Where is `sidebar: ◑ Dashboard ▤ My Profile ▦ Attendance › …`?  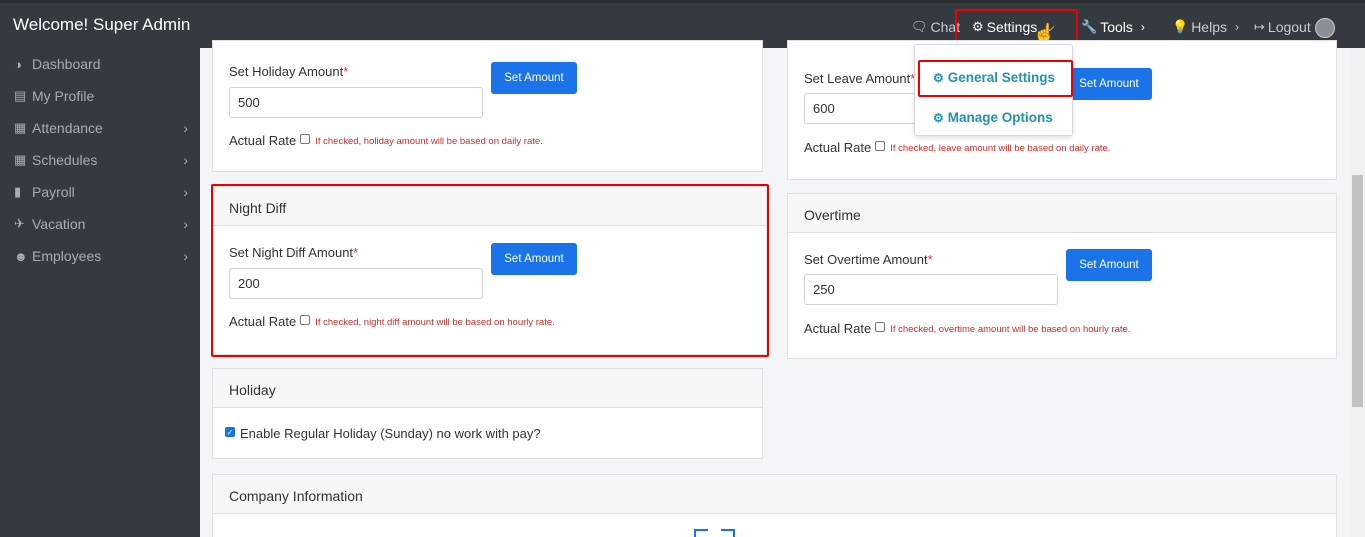
sidebar: ◑ Dashboard ▤ My Profile ▦ Attendance › … is located at coordinates (100, 292).